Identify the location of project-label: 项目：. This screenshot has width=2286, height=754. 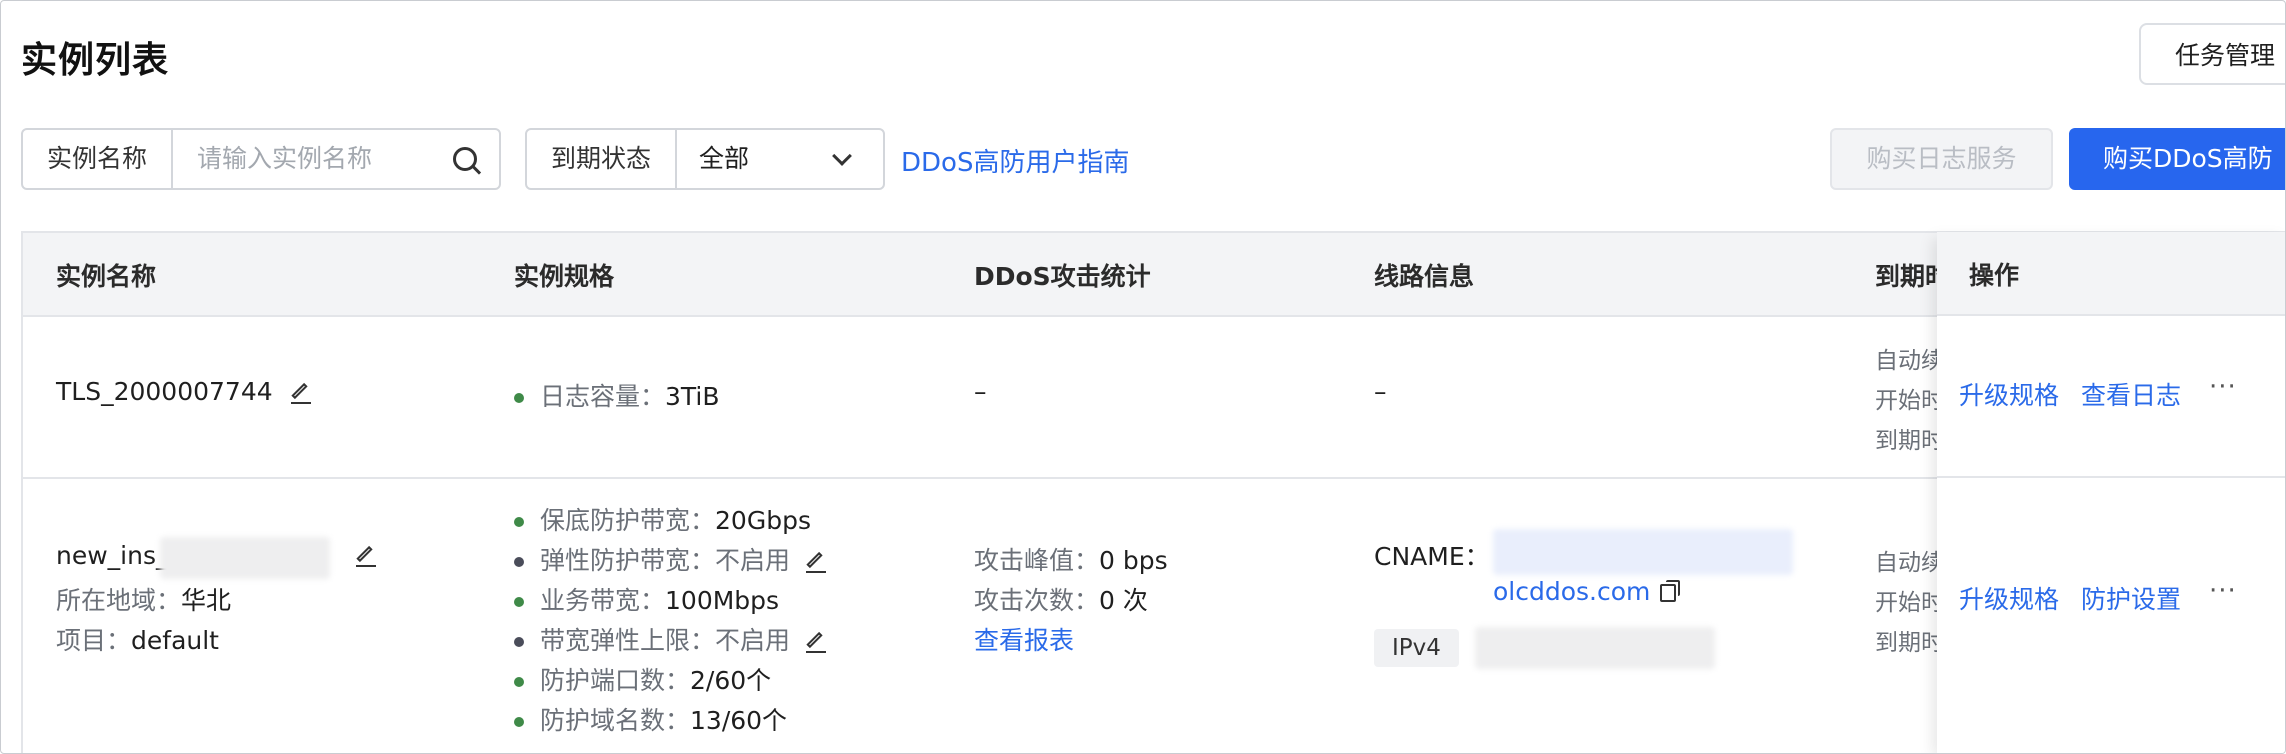
(94, 640).